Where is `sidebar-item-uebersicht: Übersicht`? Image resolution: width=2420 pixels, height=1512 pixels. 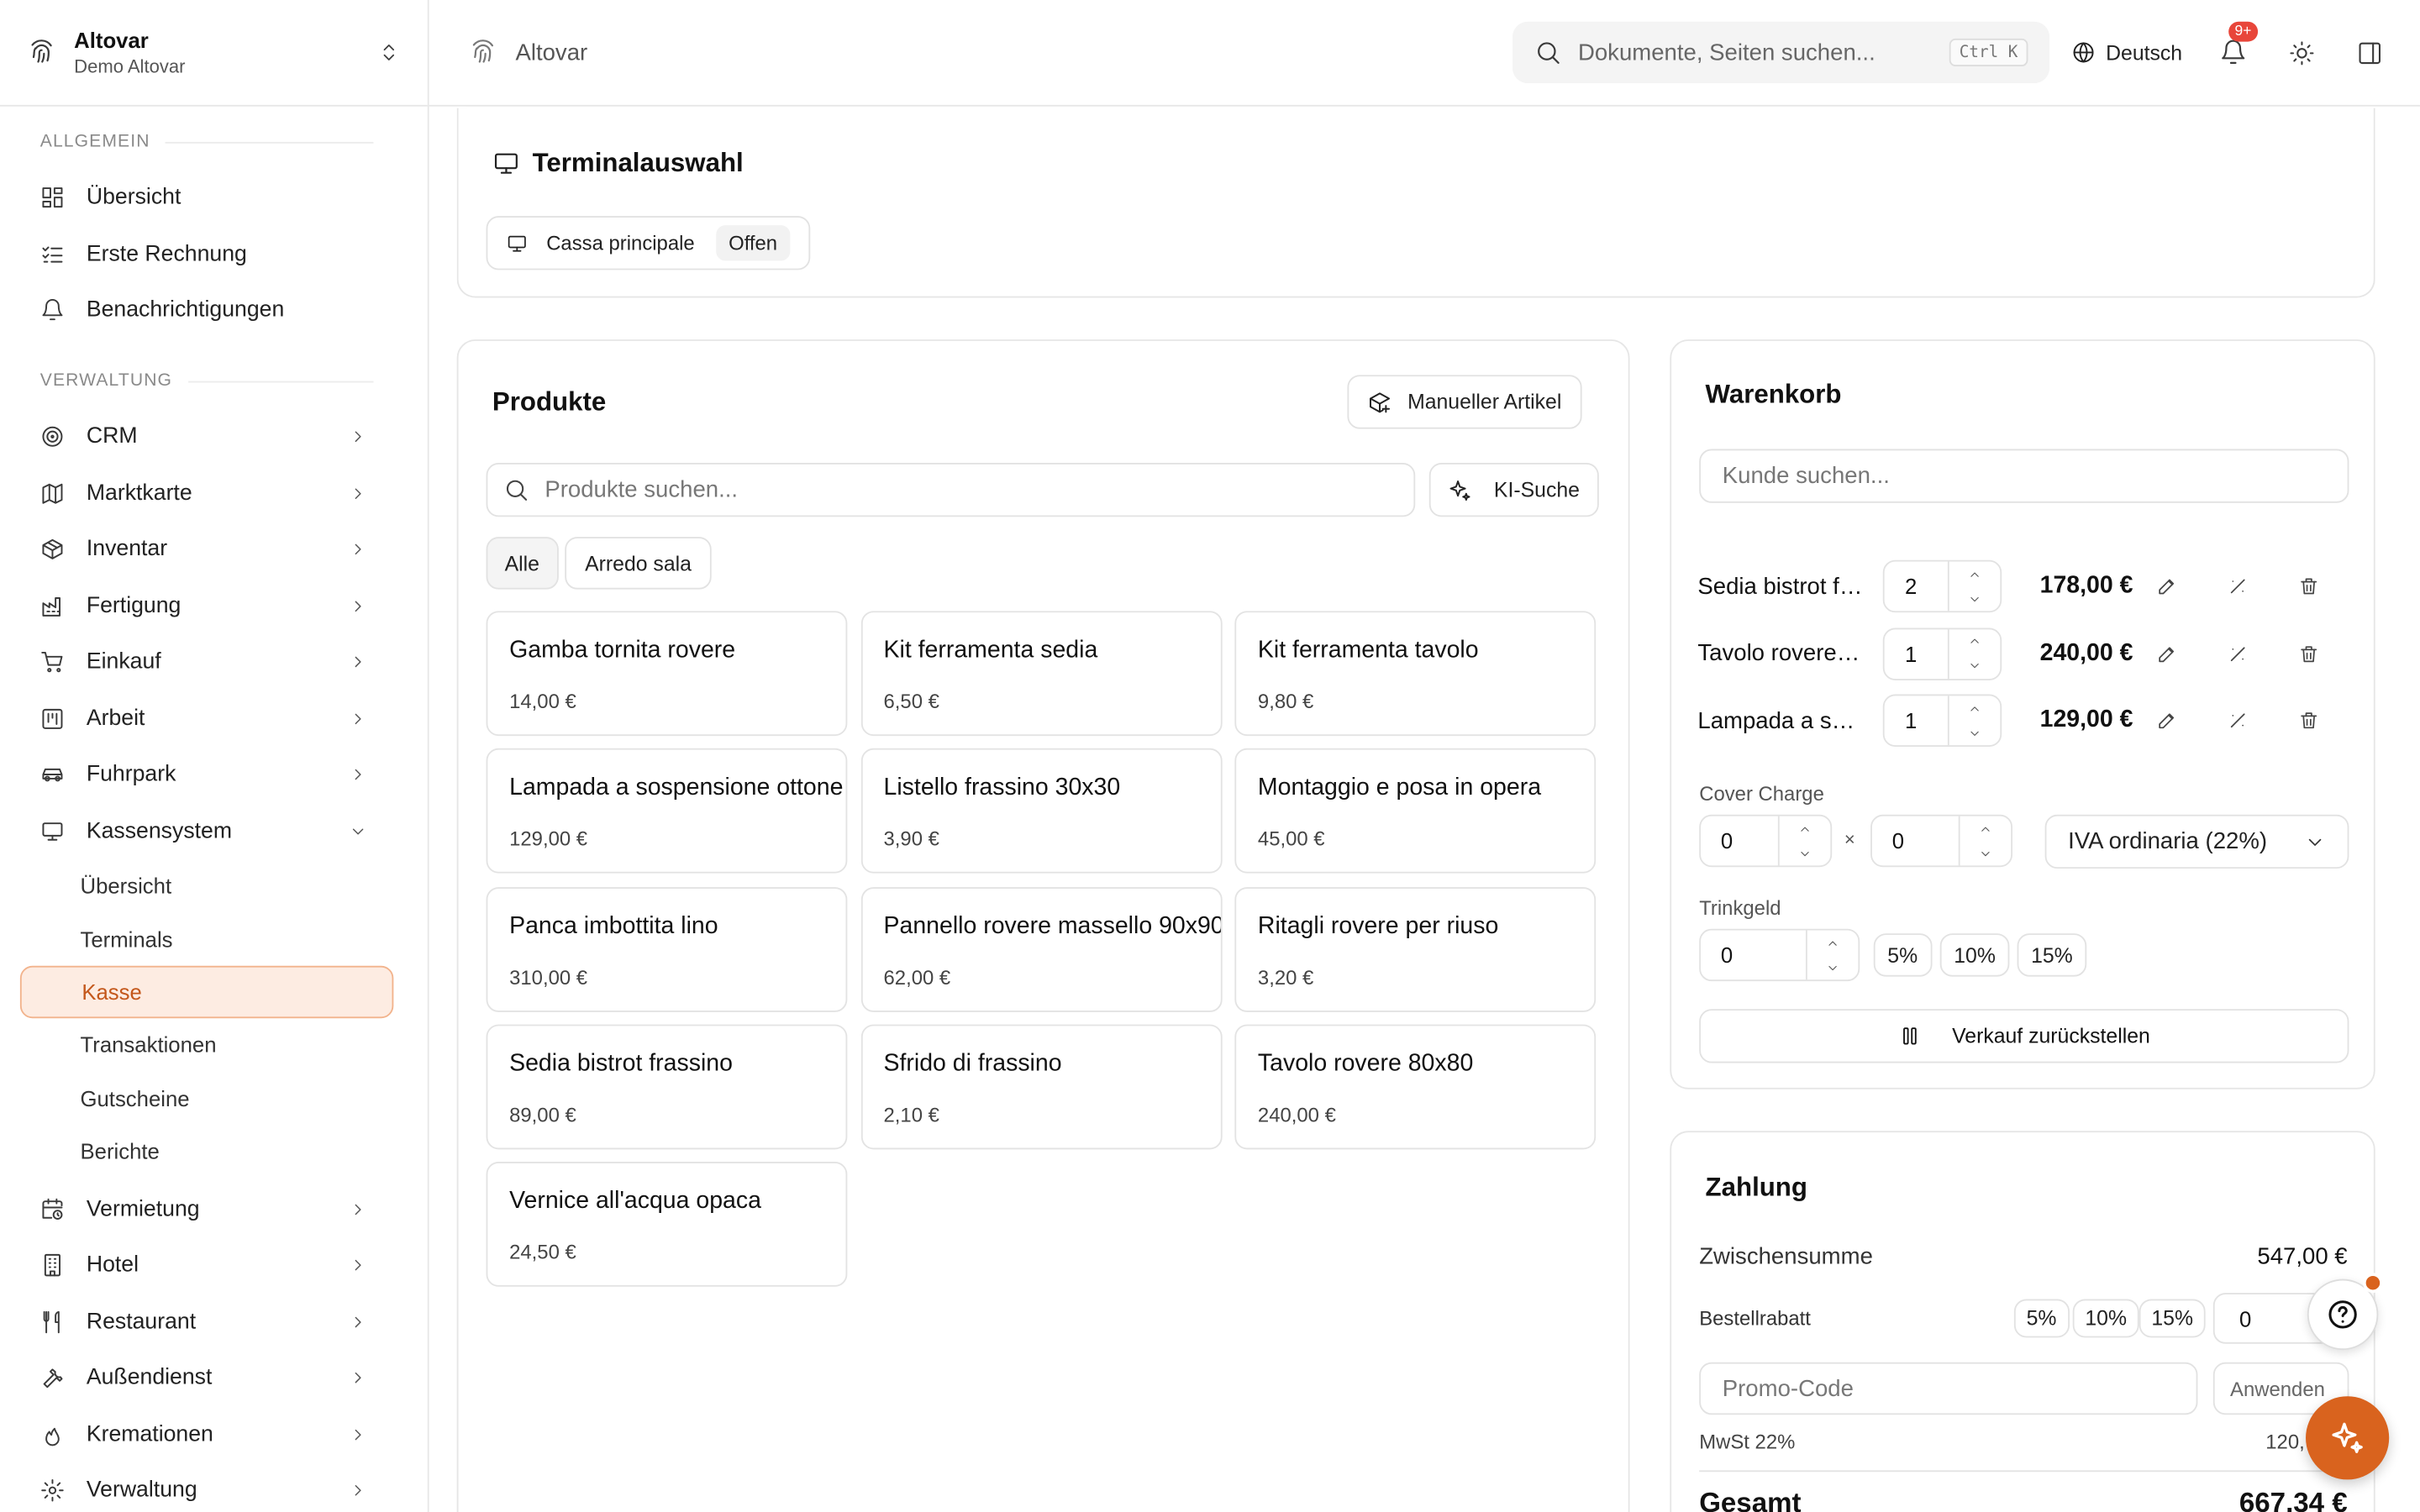
sidebar-item-uebersicht: Übersicht is located at coordinates (214, 198).